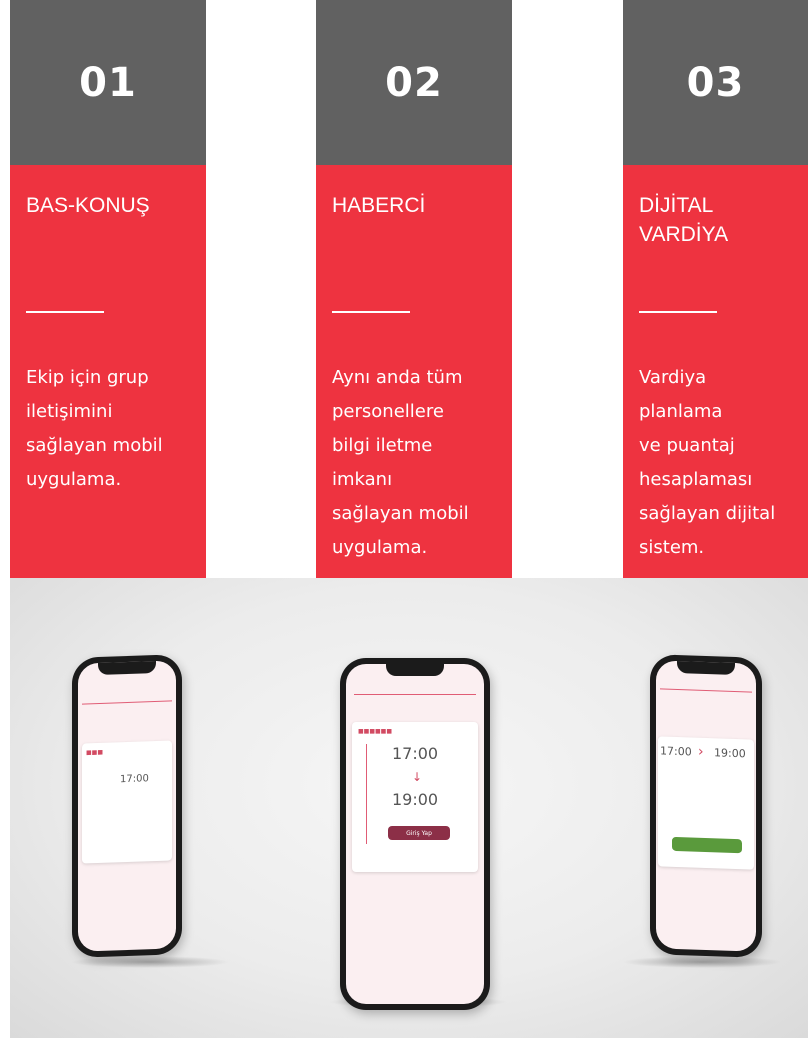 The width and height of the screenshot is (808, 1038). I want to click on timeline-line, so click(366, 794).